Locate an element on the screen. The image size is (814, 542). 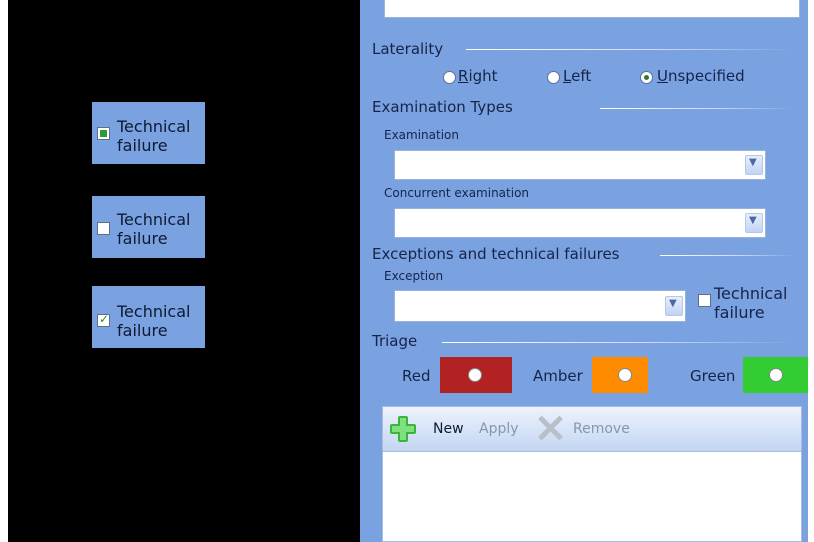
new-button: New is located at coordinates (448, 429).